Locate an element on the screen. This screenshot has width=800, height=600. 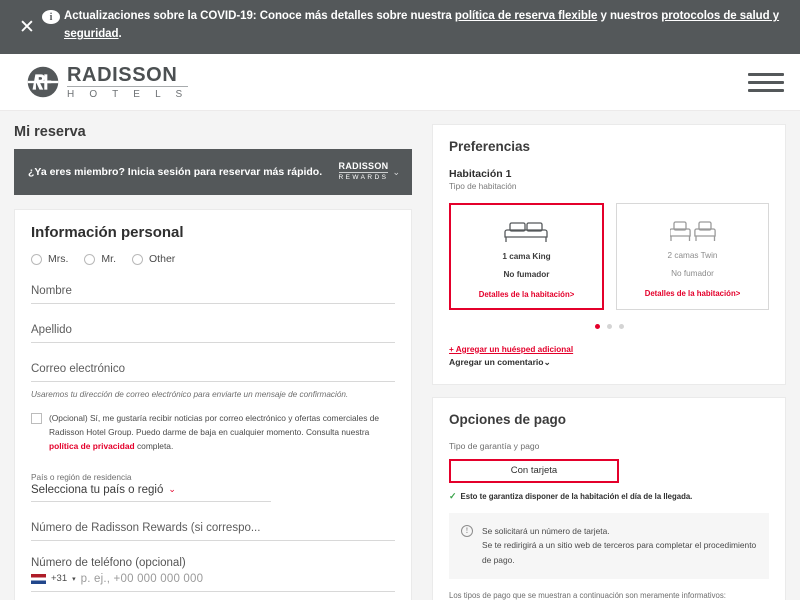
covid-text-part3: . is located at coordinates (120, 33).